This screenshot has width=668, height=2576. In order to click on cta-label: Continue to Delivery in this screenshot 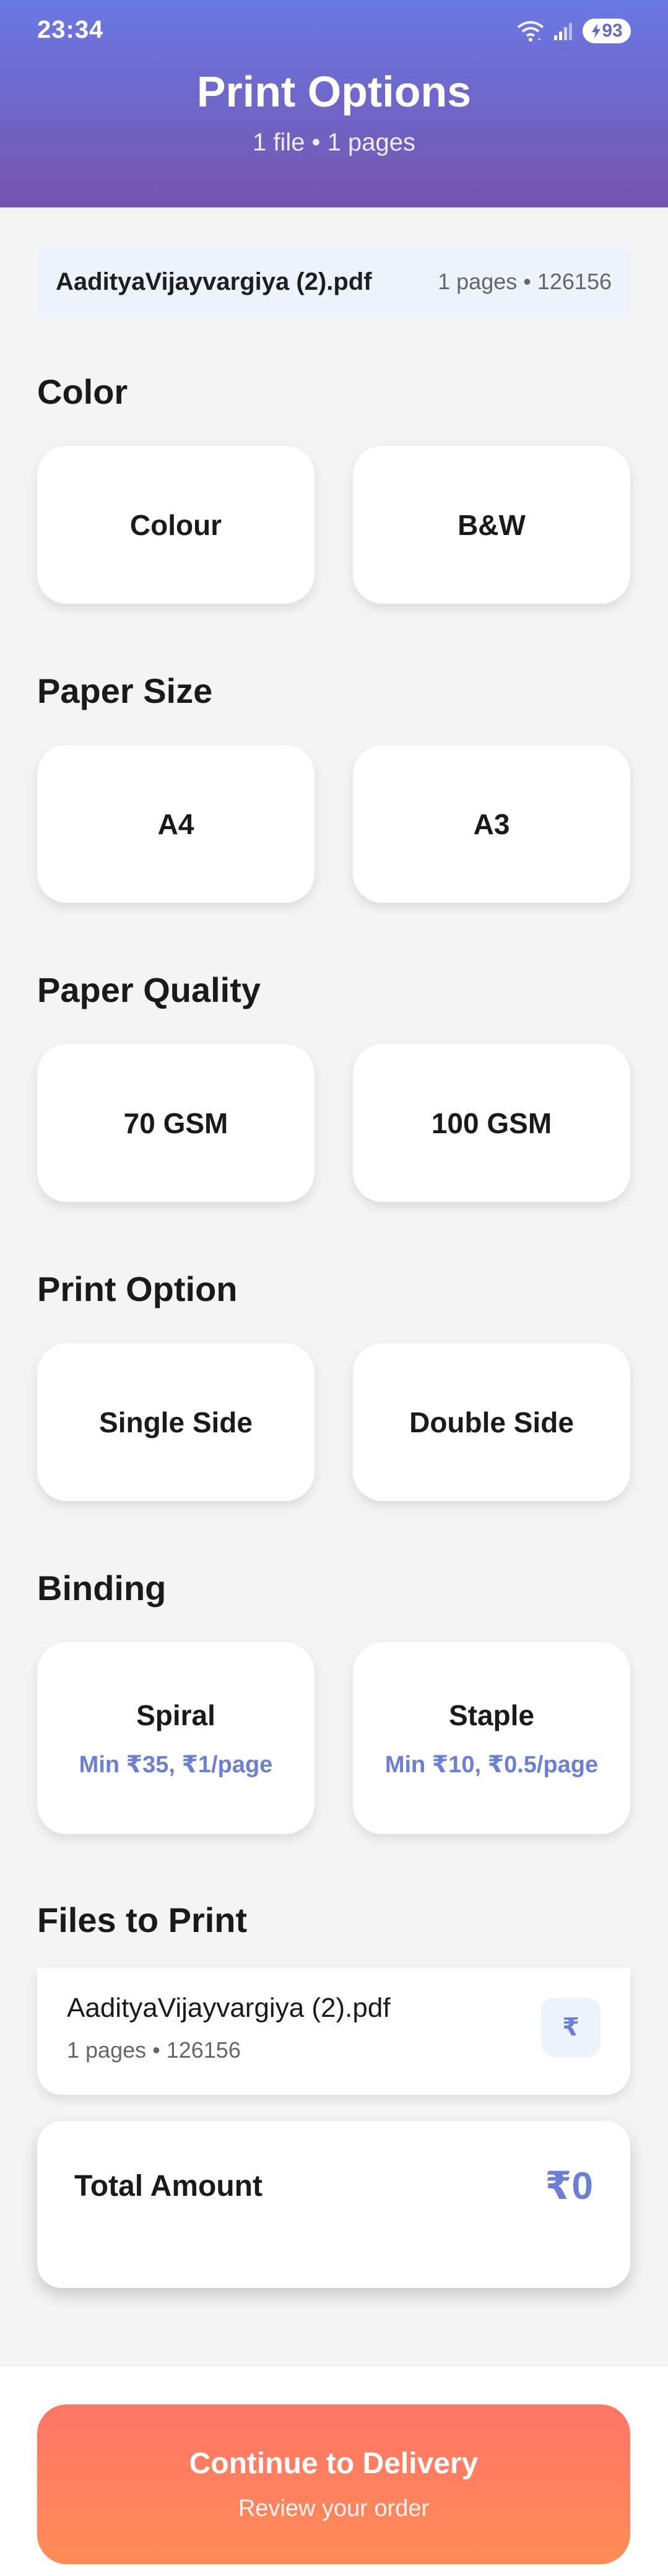, I will do `click(334, 2463)`.